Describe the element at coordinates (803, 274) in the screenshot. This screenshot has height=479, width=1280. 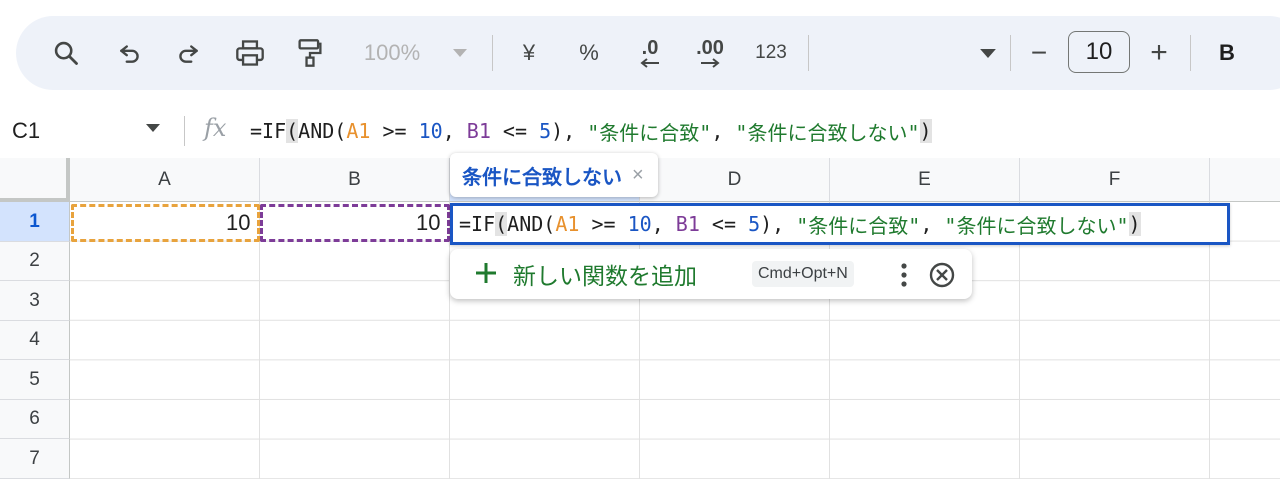
I see `shortcut-badge: Cmd+Opt+N` at that location.